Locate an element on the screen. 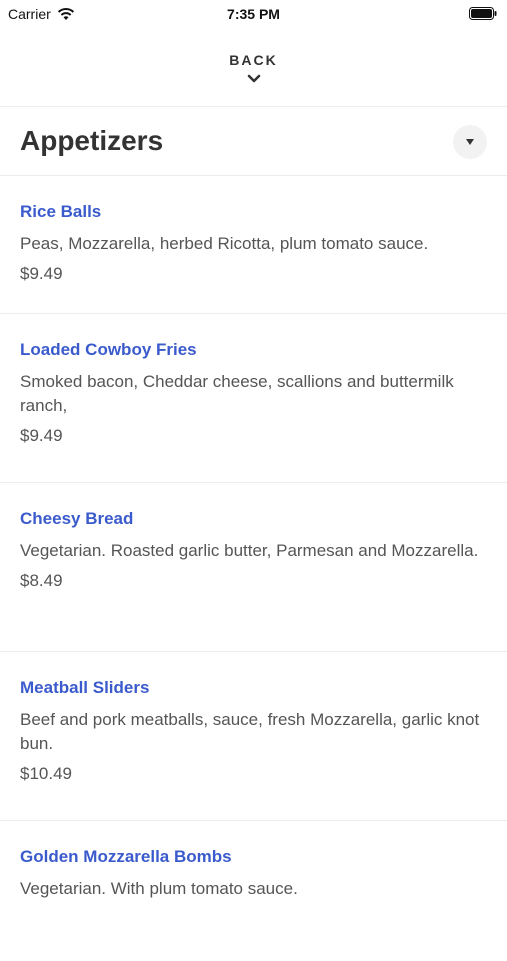  item-name: Golden Mozzarella Bombs is located at coordinates (253, 857).